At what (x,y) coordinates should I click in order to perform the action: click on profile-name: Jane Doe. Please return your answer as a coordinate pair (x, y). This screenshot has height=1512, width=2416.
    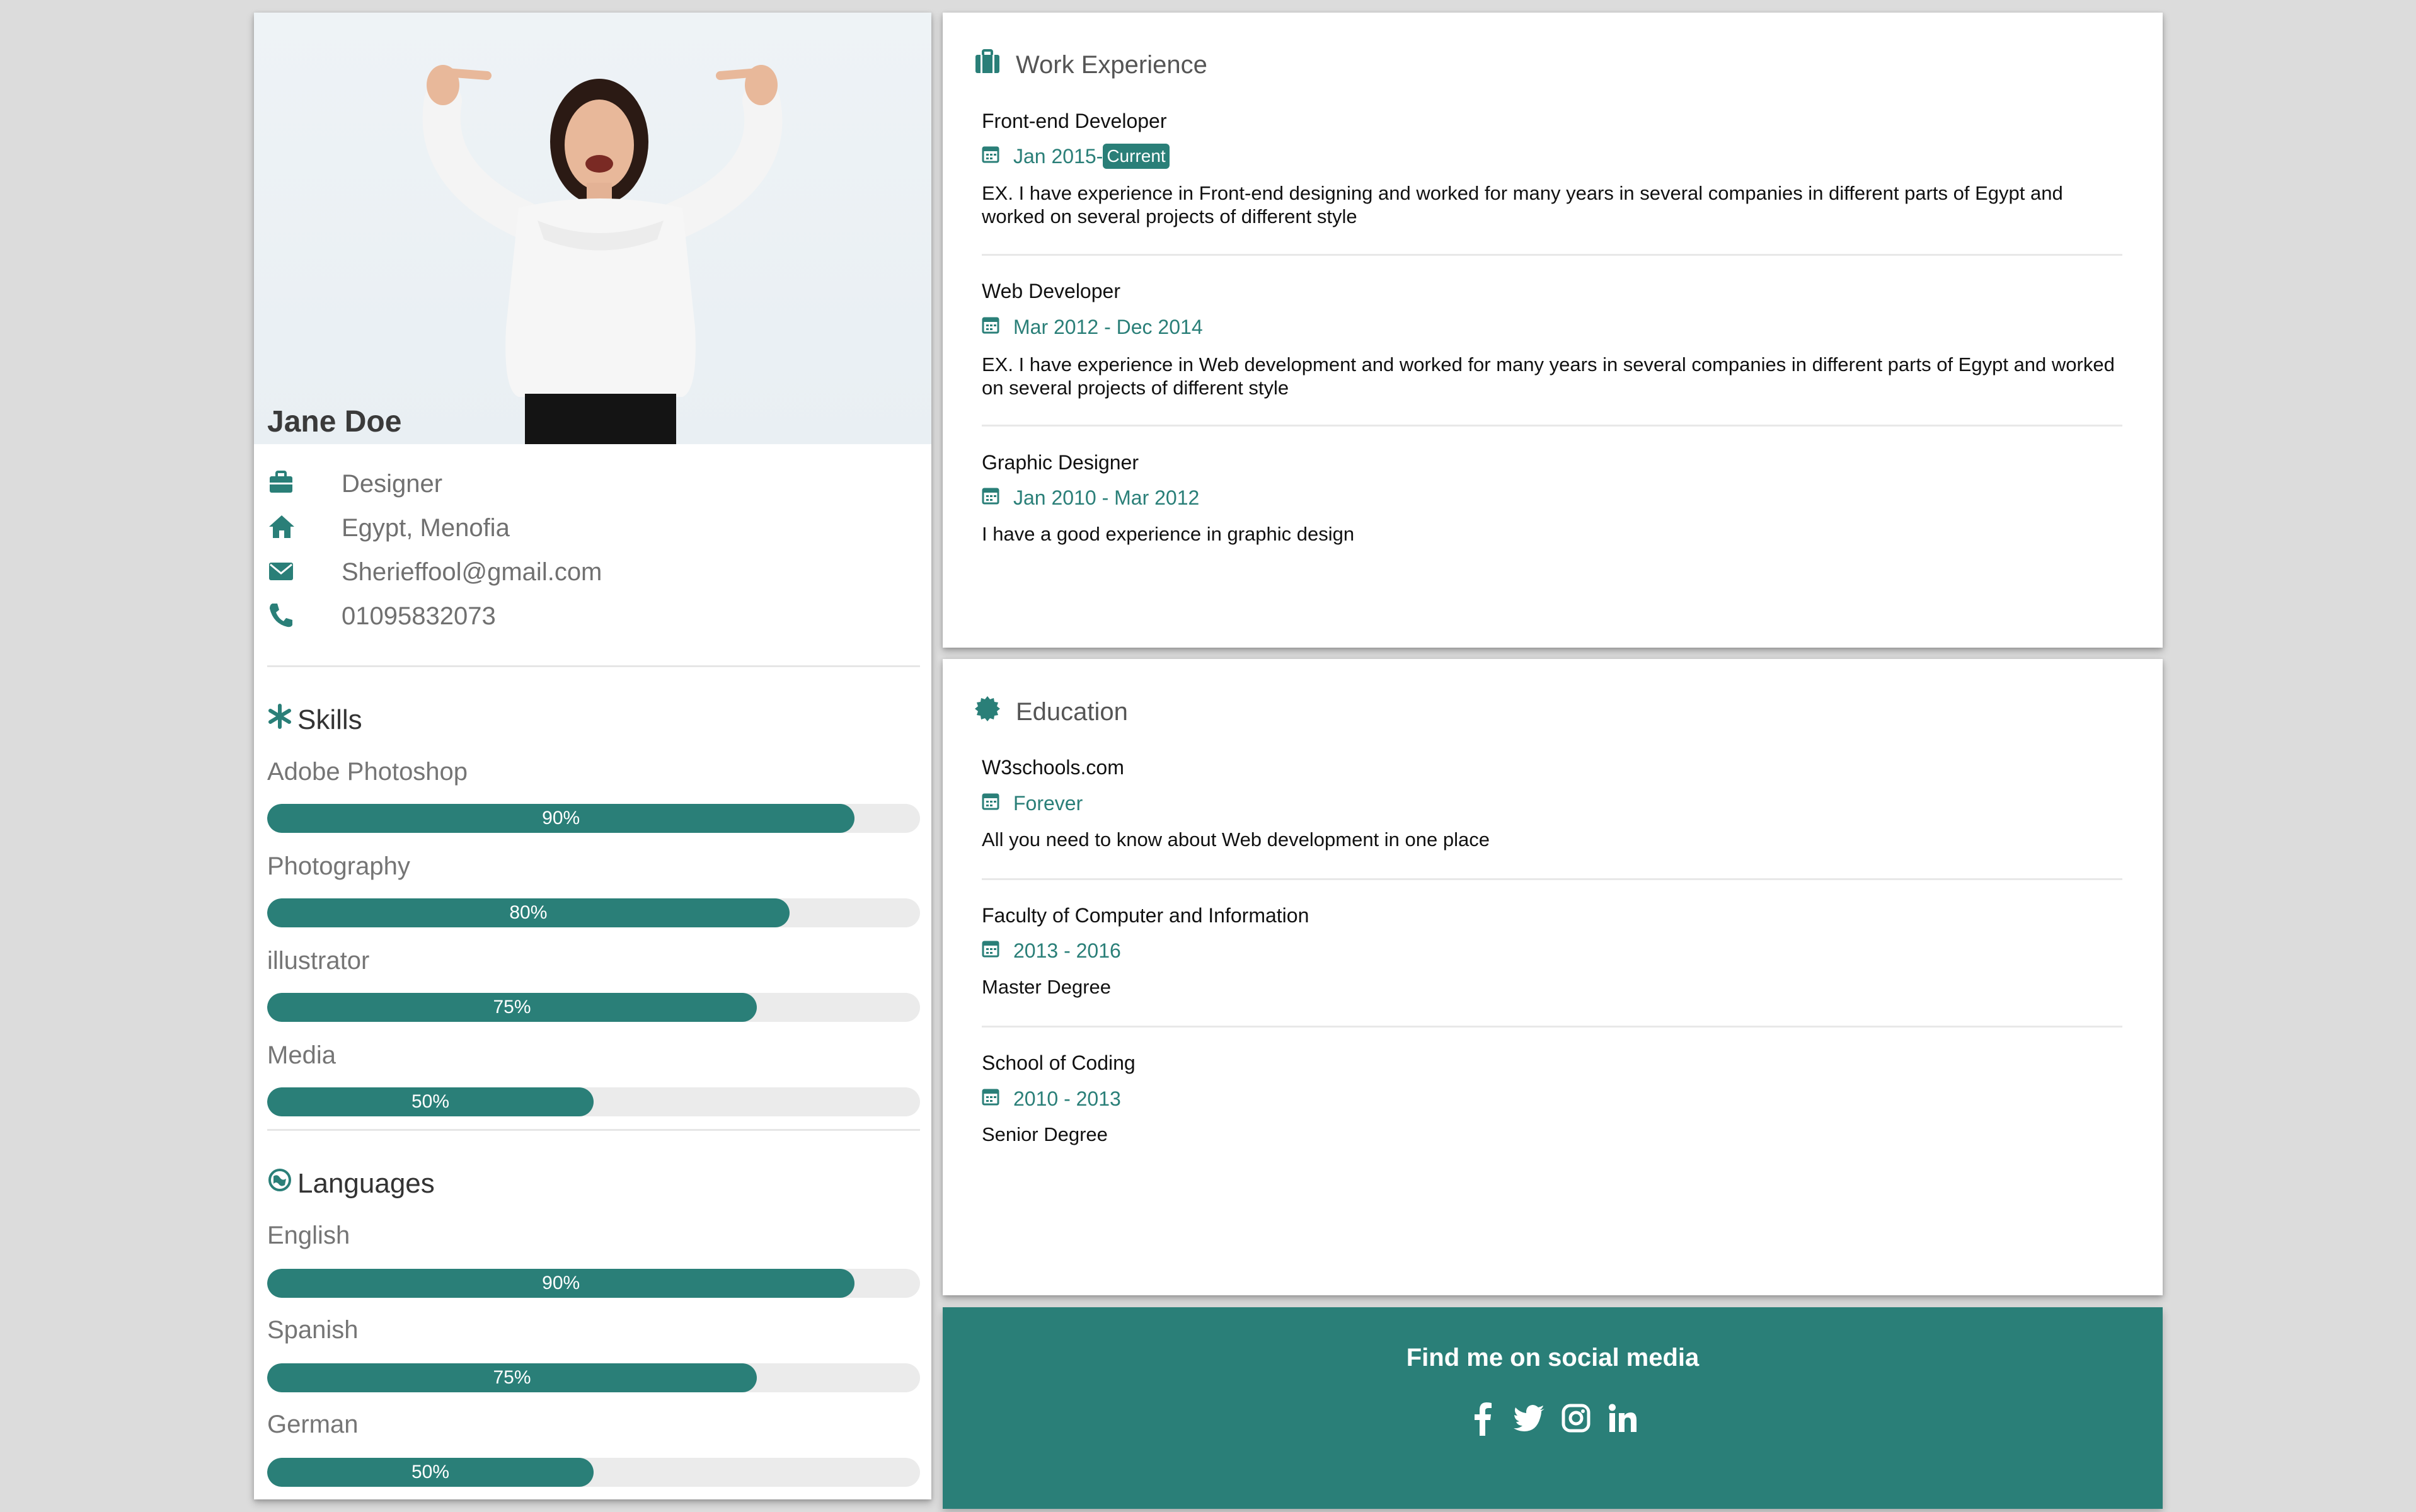
    Looking at the image, I should click on (334, 421).